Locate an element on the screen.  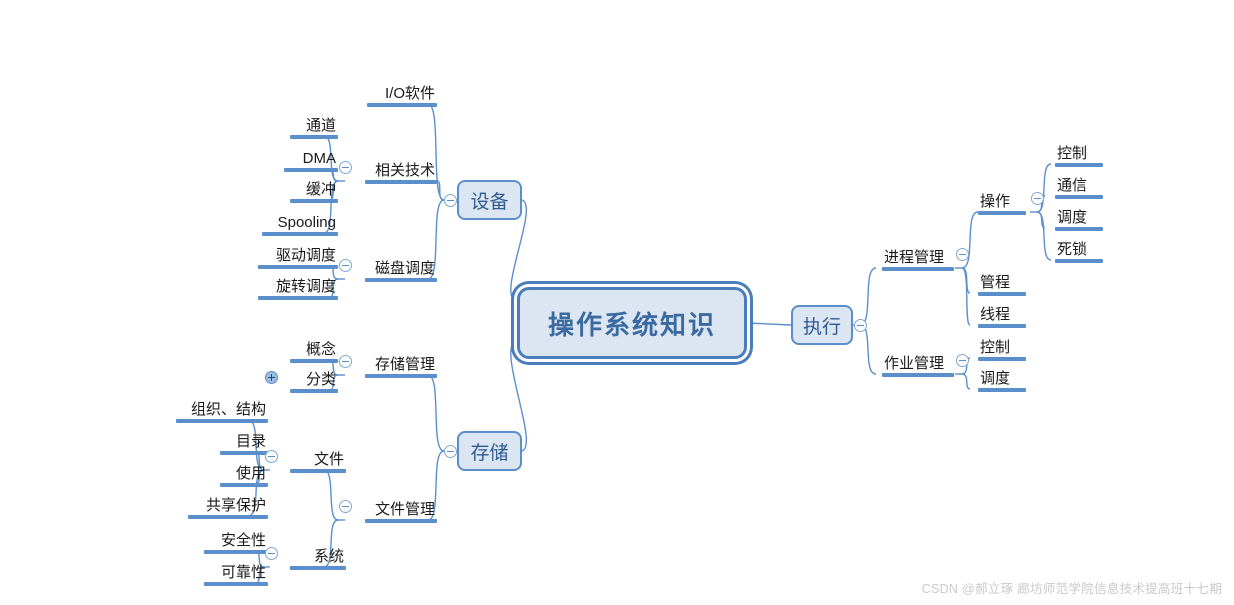
node-kongzhi-process: 控制 is located at coordinates (1079, 156).